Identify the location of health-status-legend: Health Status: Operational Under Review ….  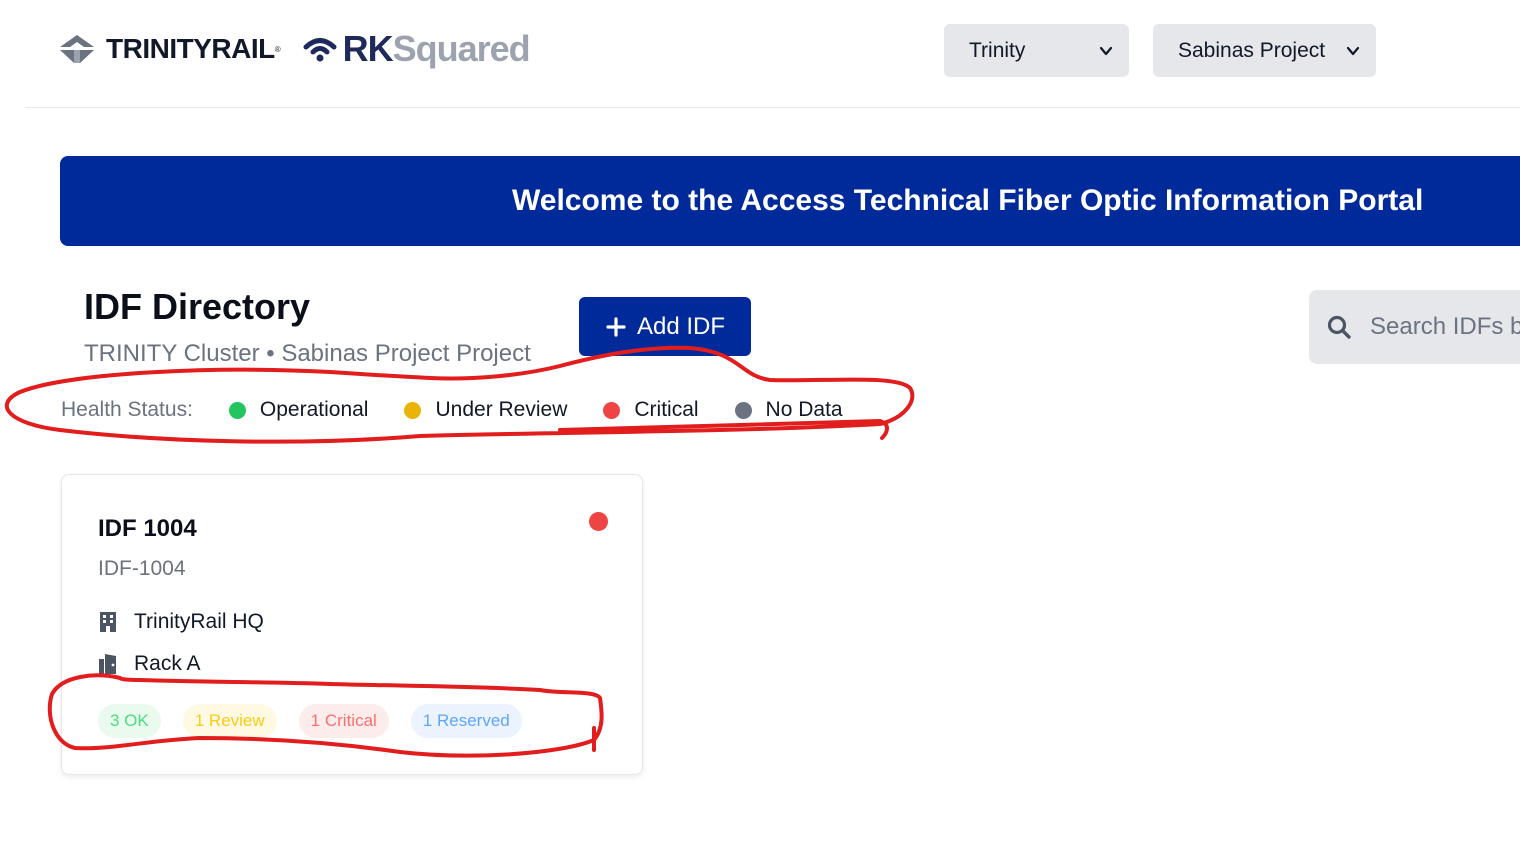
(452, 410).